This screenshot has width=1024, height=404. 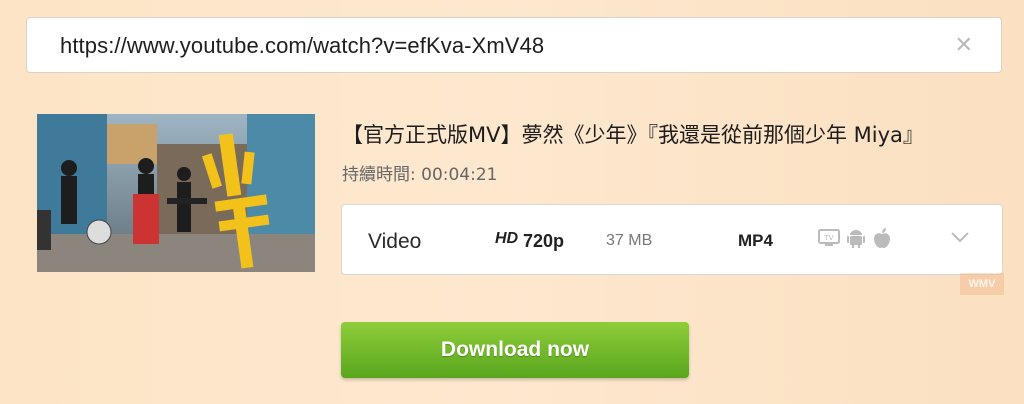 I want to click on android-icon, so click(x=856, y=240).